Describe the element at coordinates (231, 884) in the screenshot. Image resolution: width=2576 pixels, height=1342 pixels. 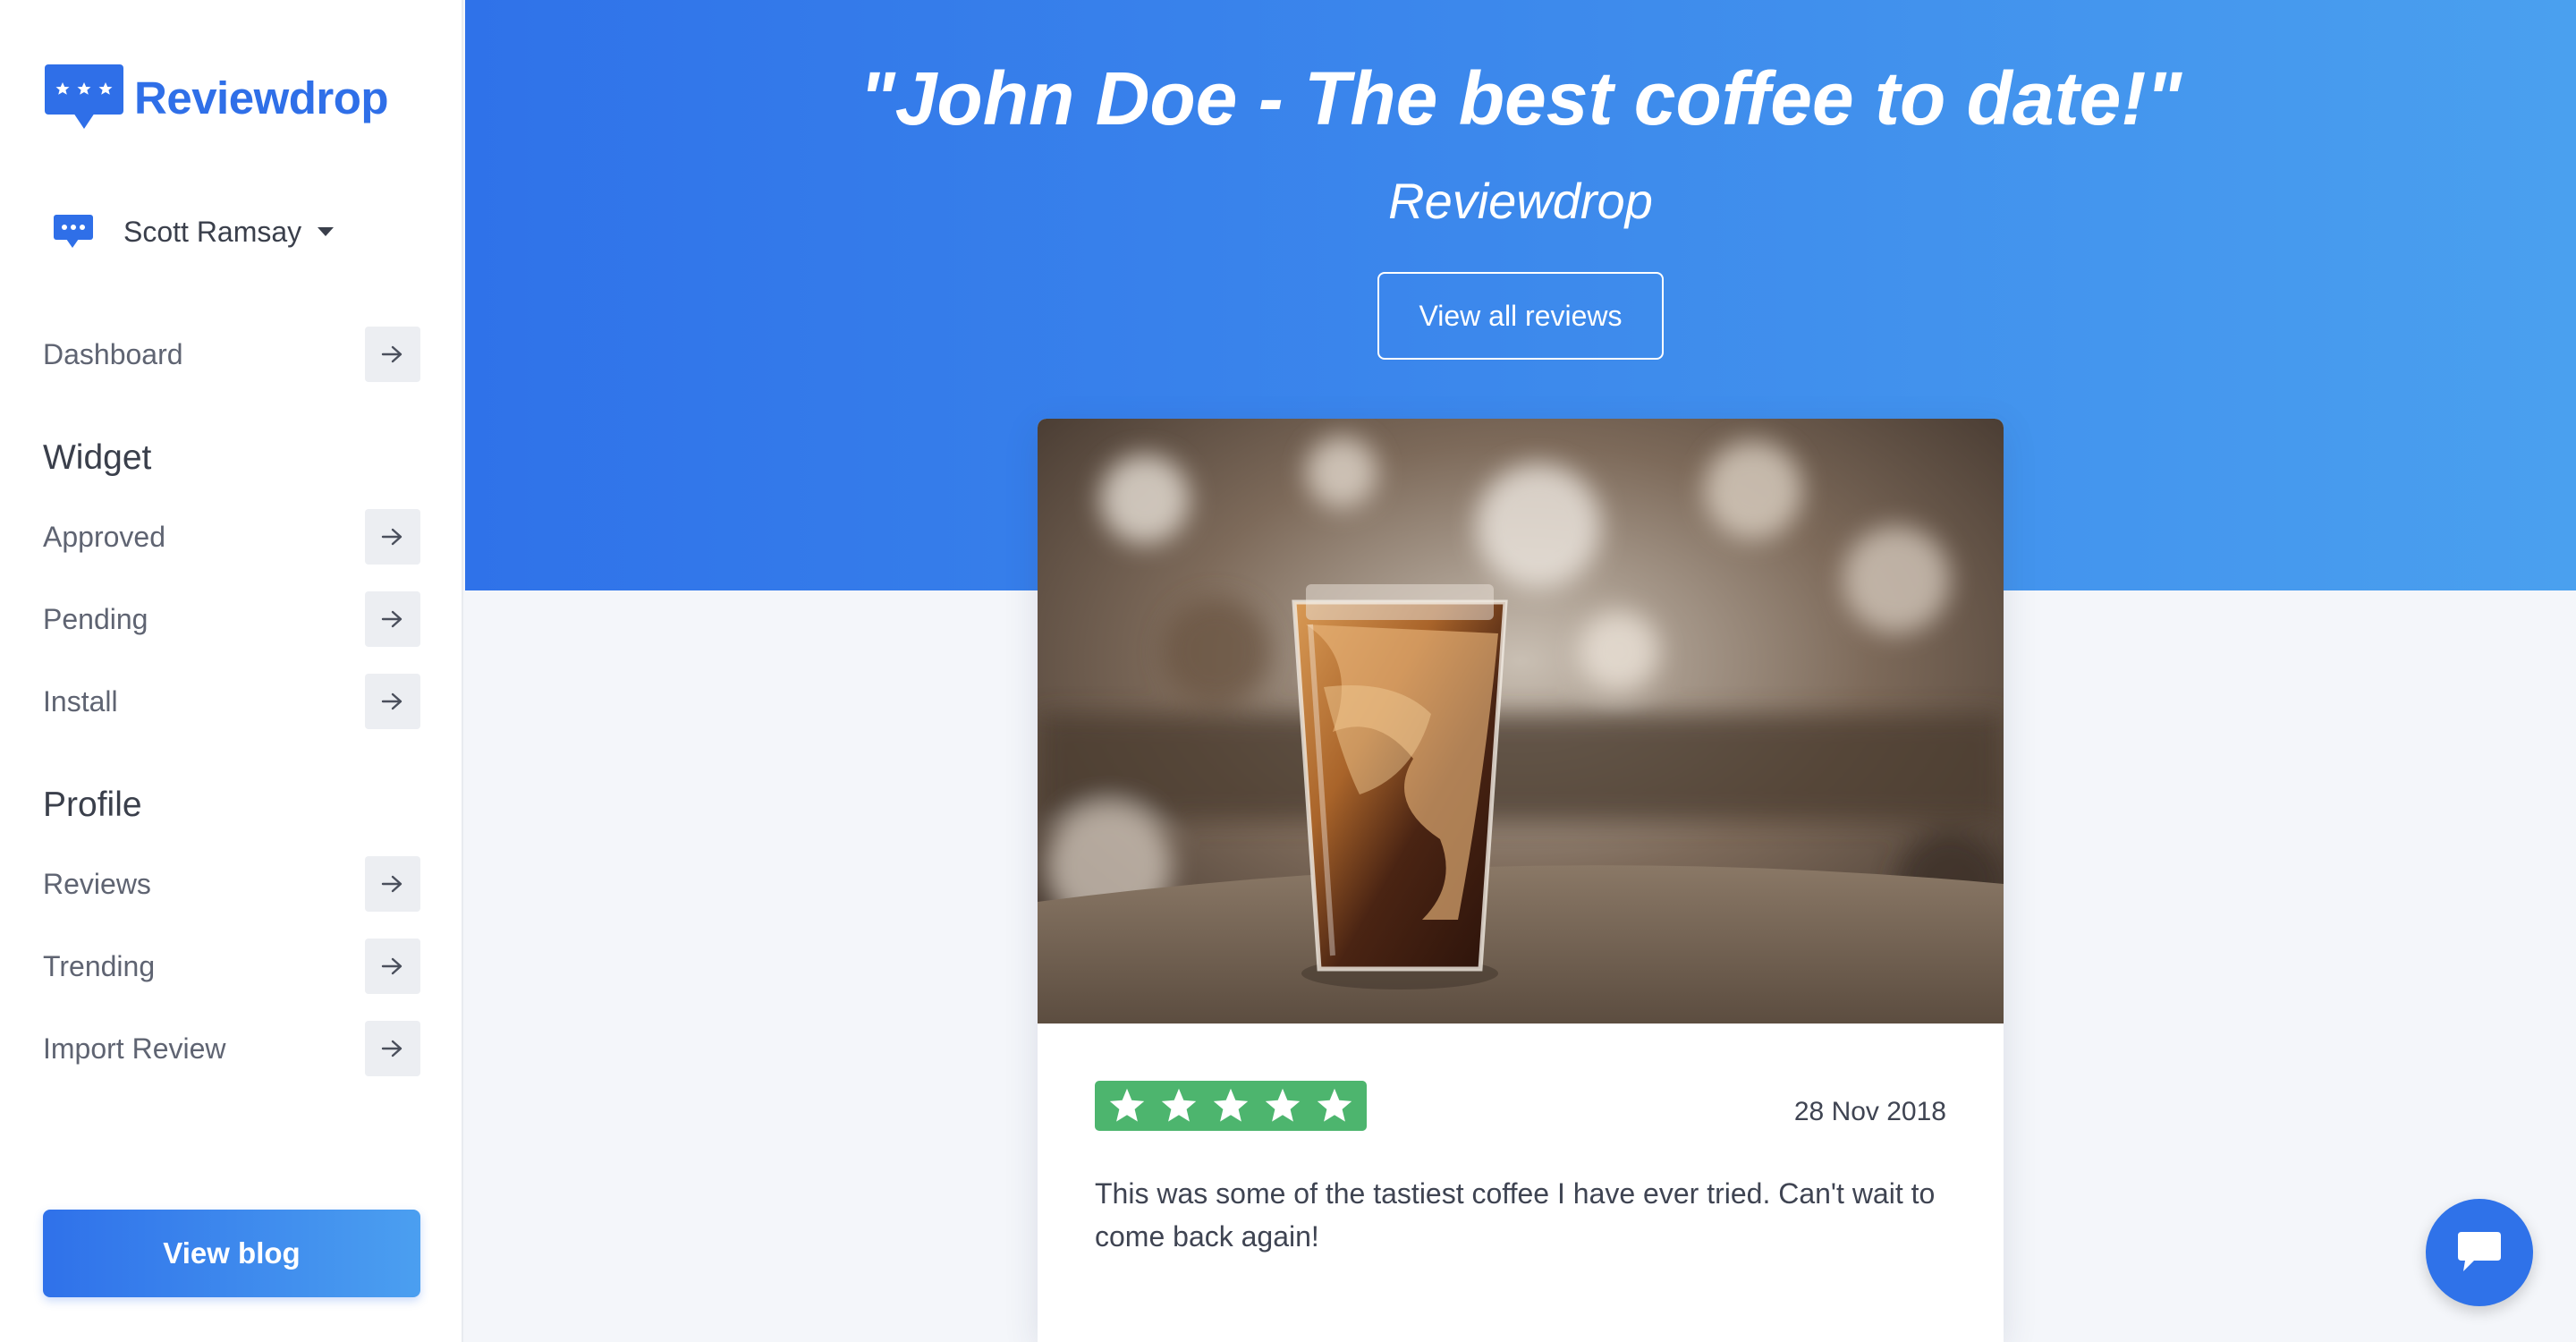
I see `sidebar-item-reviews: Reviews` at that location.